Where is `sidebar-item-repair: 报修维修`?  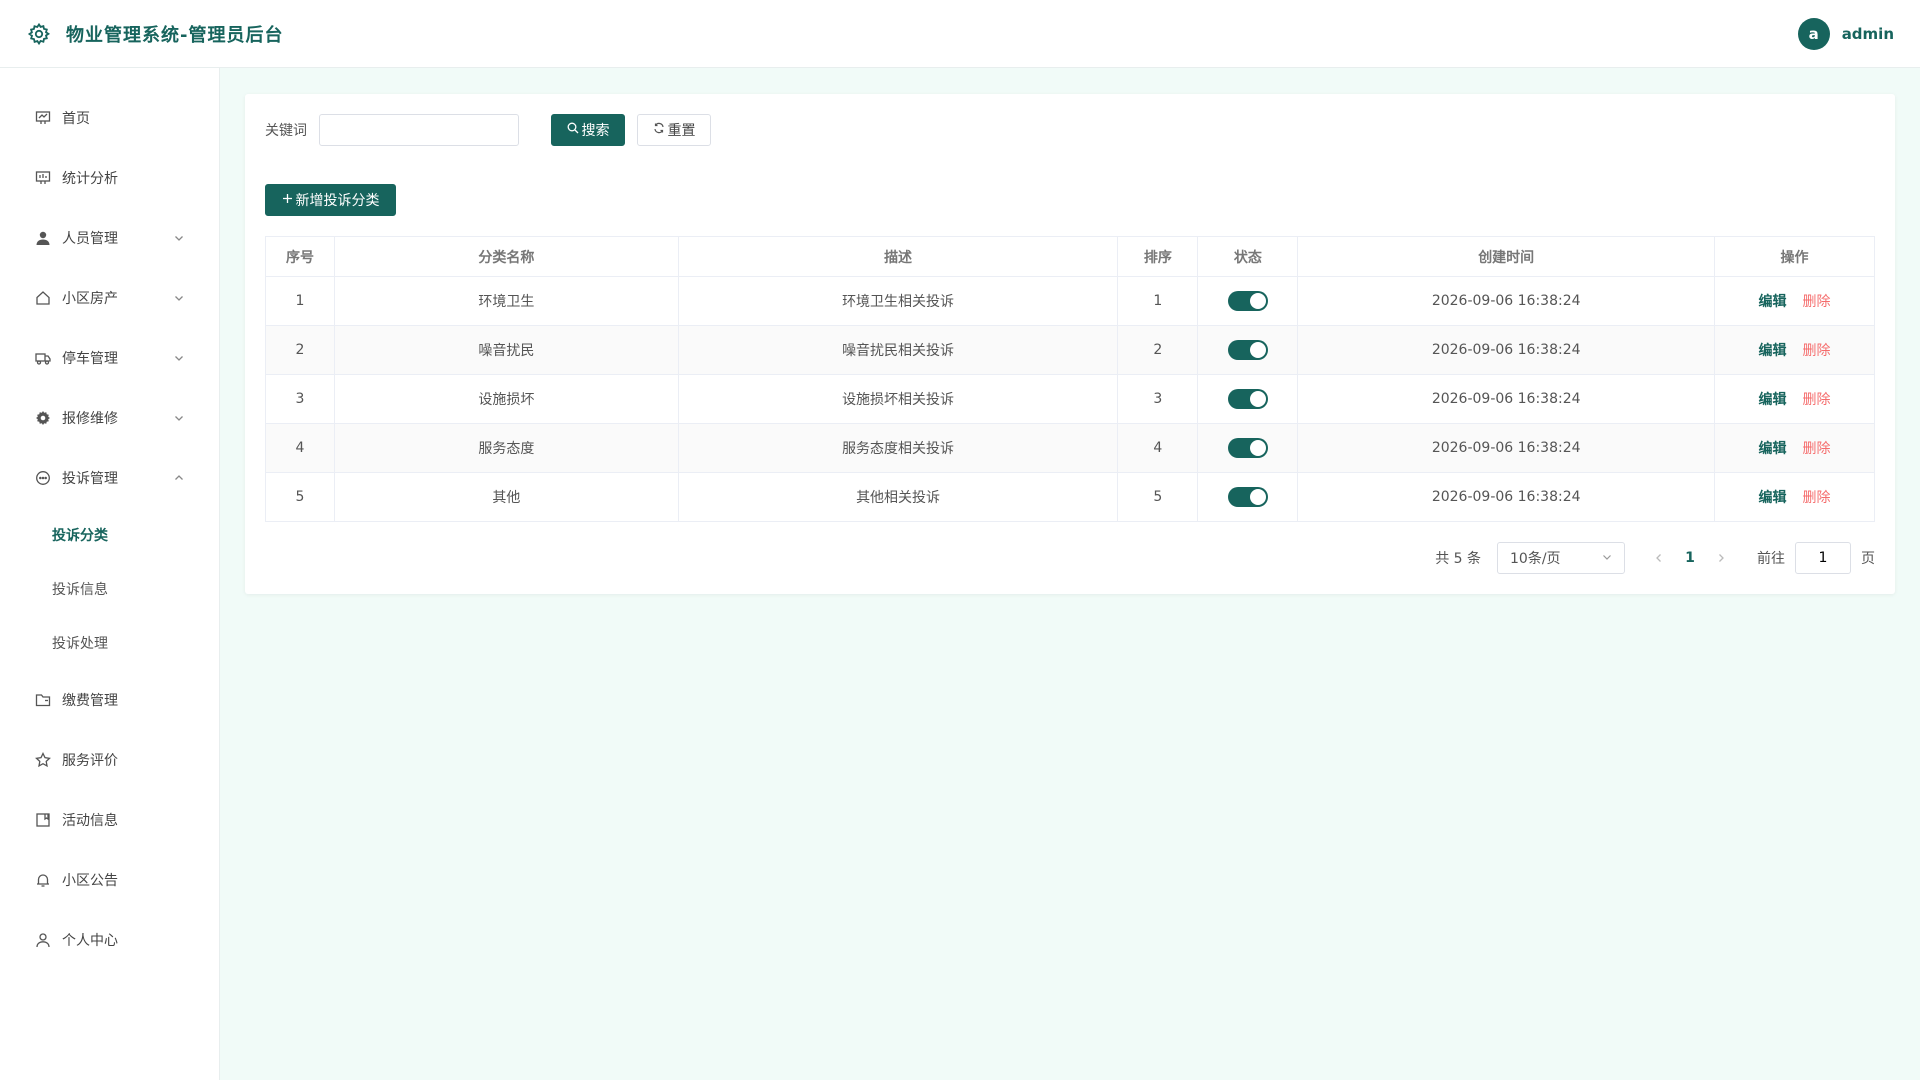
sidebar-item-repair: 报修维修 is located at coordinates (109, 418).